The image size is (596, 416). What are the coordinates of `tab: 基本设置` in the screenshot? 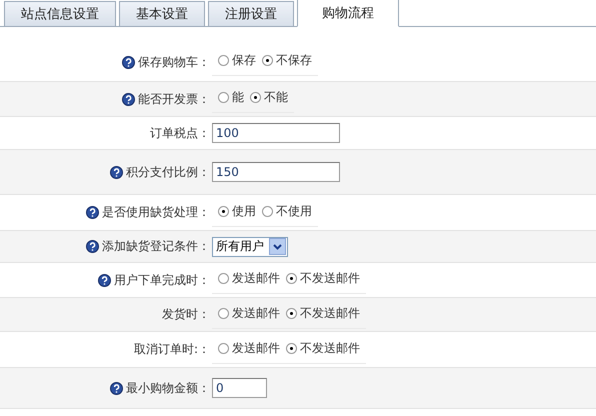 It's located at (162, 13).